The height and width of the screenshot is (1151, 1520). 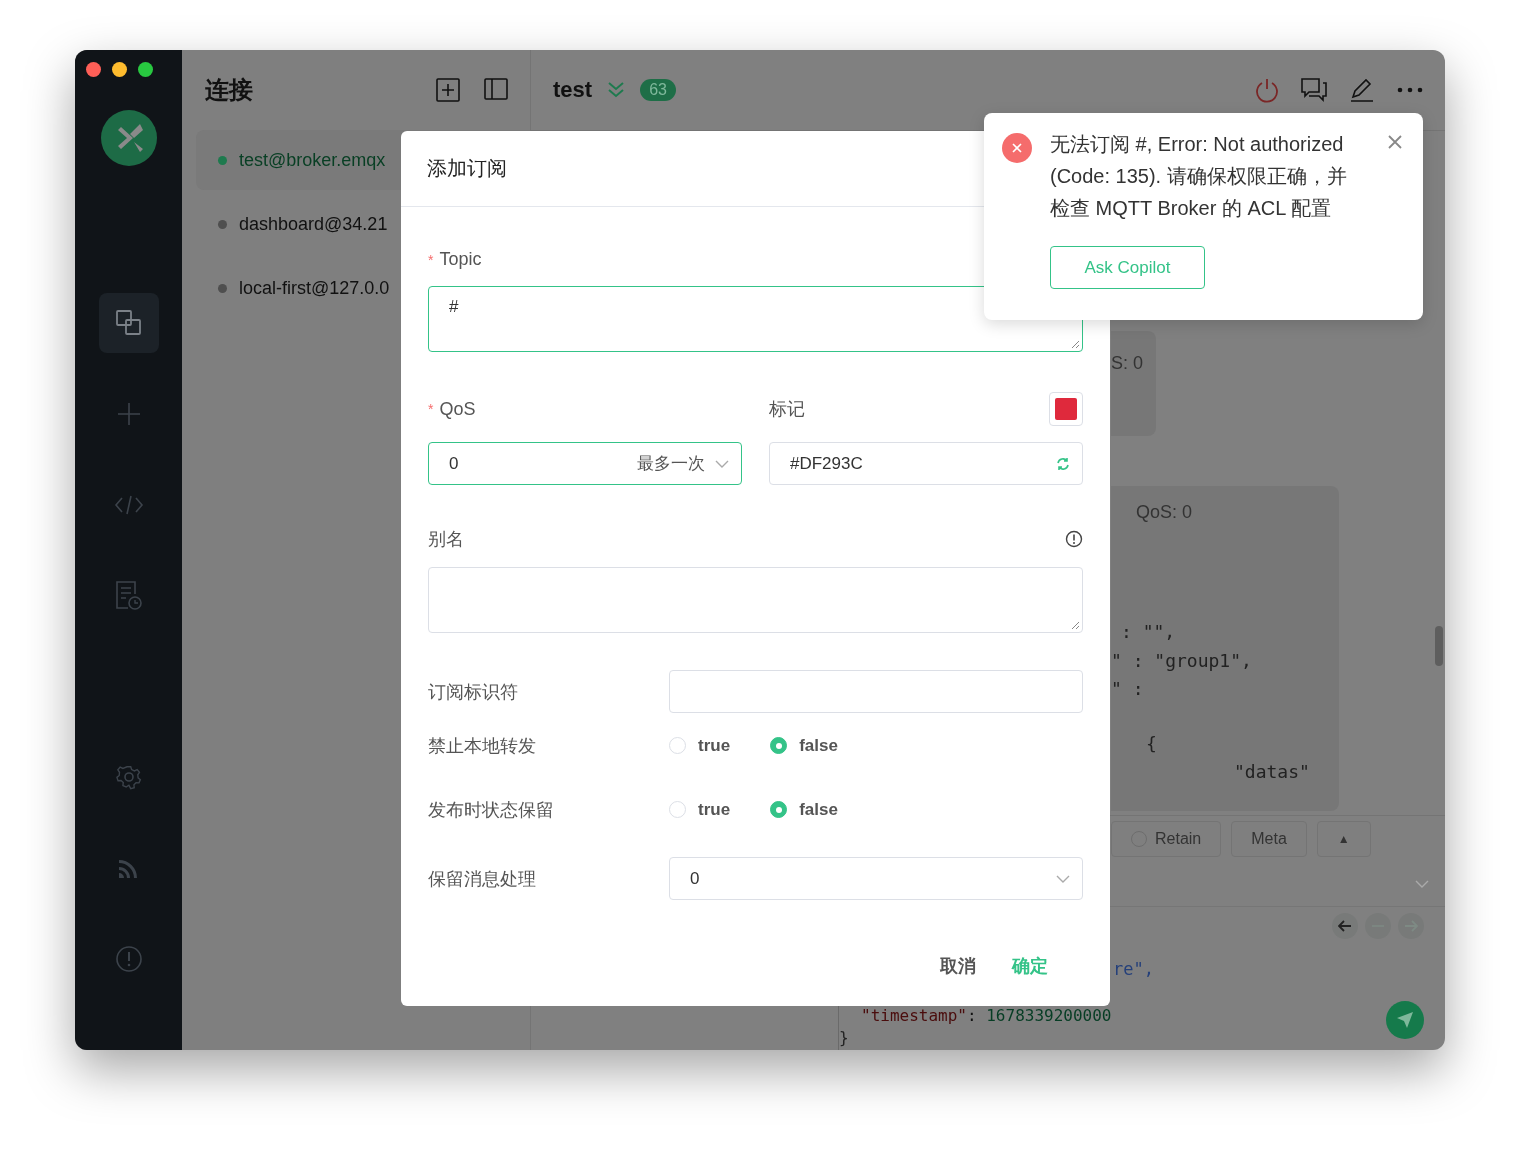 I want to click on send-button, so click(x=1405, y=1020).